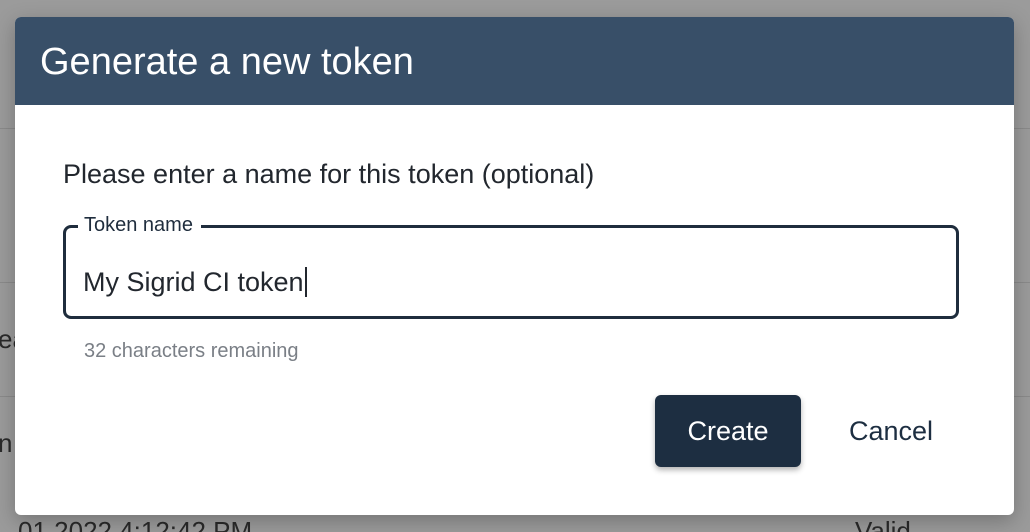  I want to click on background-text-fragment: n, so click(6, 443).